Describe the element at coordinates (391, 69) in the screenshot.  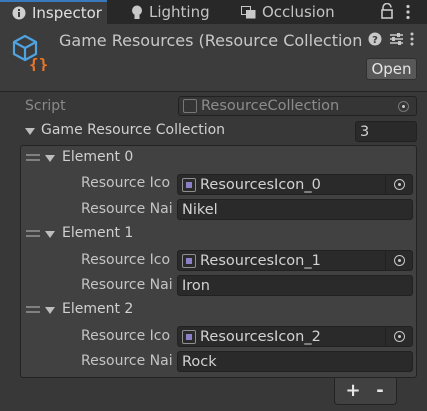
I see `open-button: Open` at that location.